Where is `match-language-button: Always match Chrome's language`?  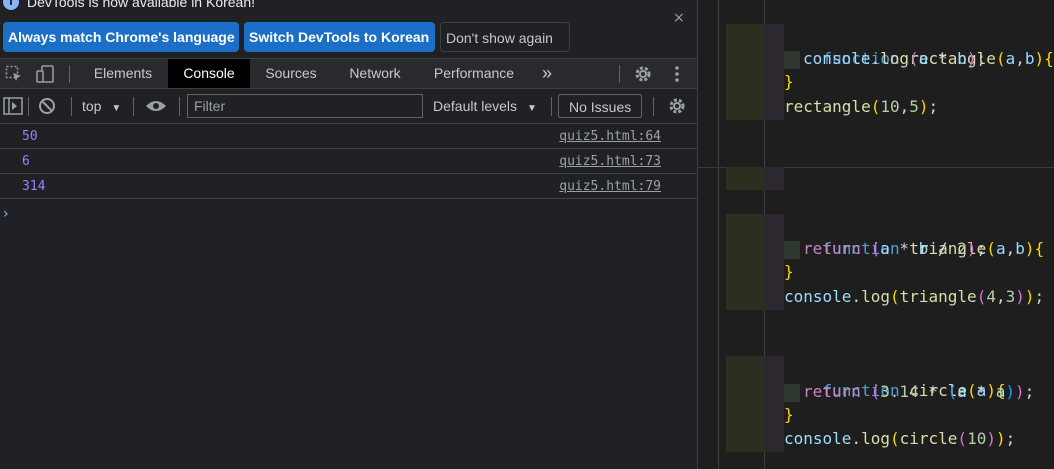 match-language-button: Always match Chrome's language is located at coordinates (121, 37).